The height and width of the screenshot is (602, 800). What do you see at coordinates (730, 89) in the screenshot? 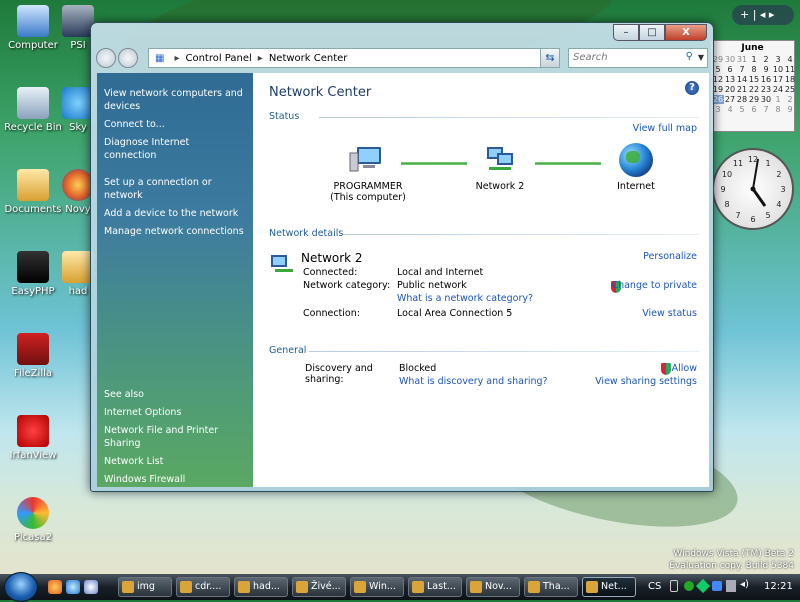
I see `calendar-day: 20` at bounding box center [730, 89].